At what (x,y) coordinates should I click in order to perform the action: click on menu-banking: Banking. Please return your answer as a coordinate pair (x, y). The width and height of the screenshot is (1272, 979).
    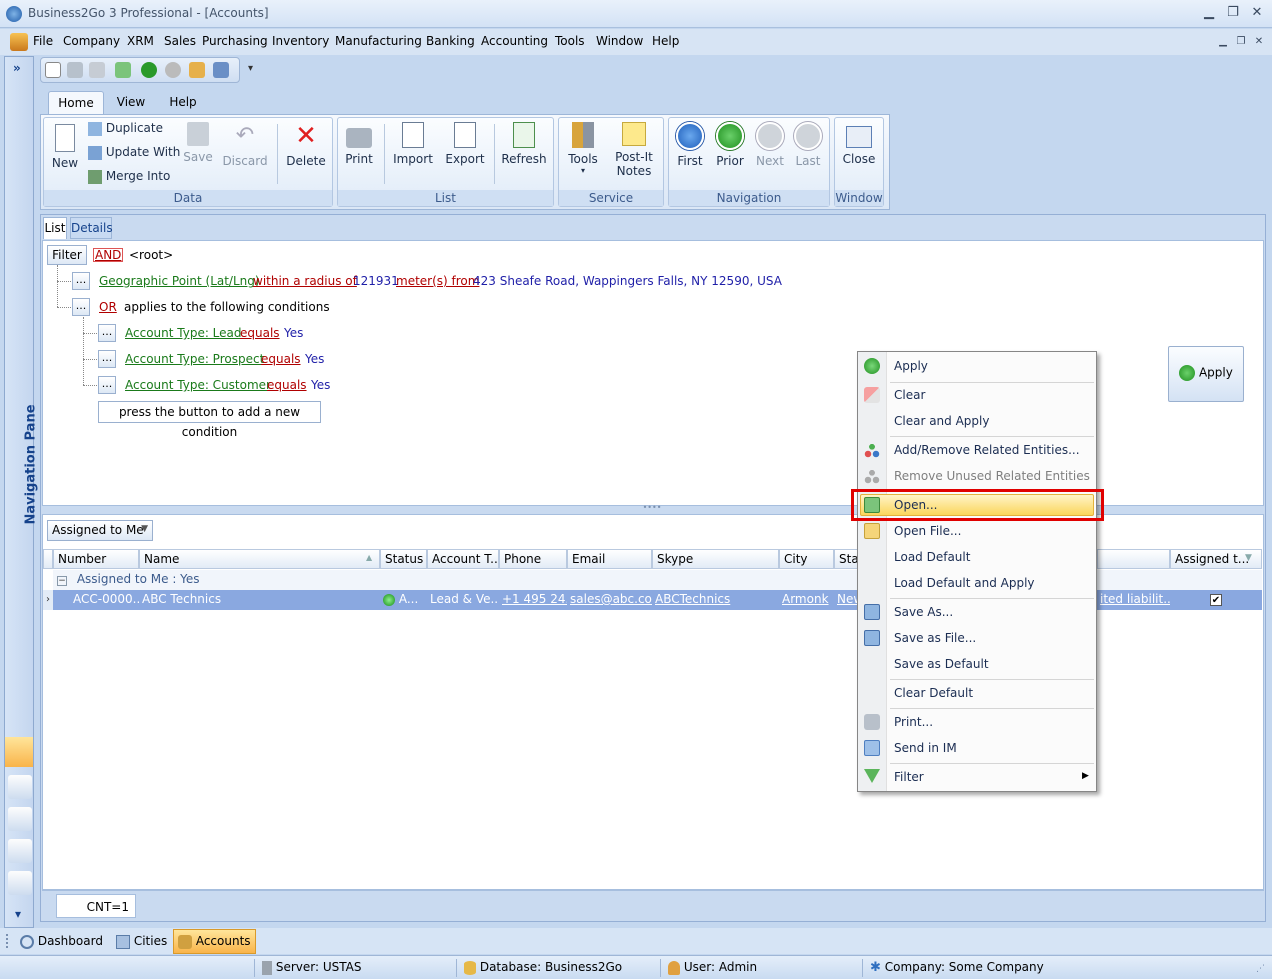
    Looking at the image, I should click on (450, 41).